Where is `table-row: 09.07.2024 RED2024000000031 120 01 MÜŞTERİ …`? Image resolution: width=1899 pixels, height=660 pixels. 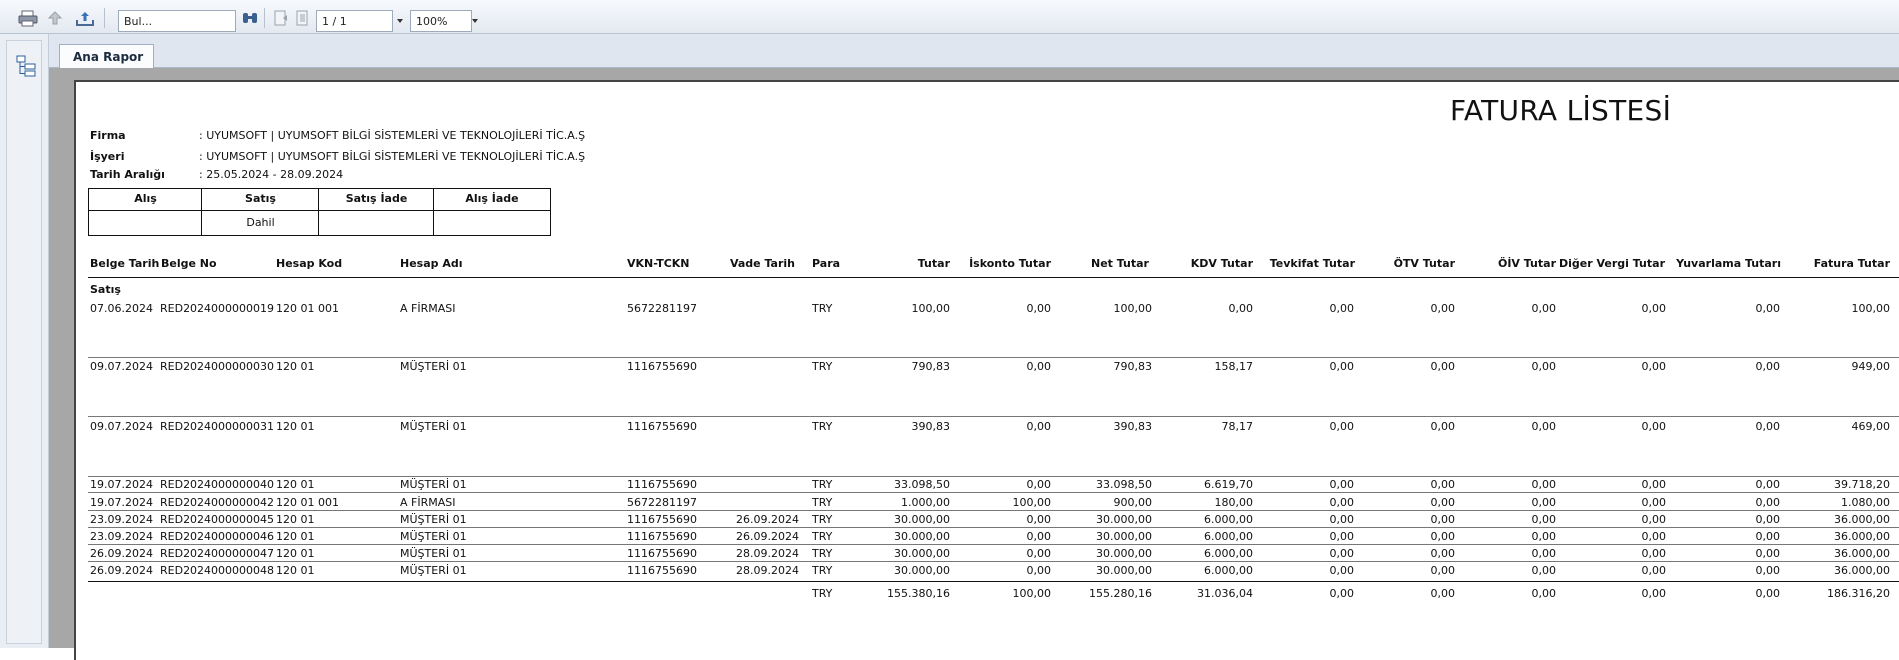
table-row: 09.07.2024 RED2024000000031 120 01 MÜŞTERİ … is located at coordinates (949, 428).